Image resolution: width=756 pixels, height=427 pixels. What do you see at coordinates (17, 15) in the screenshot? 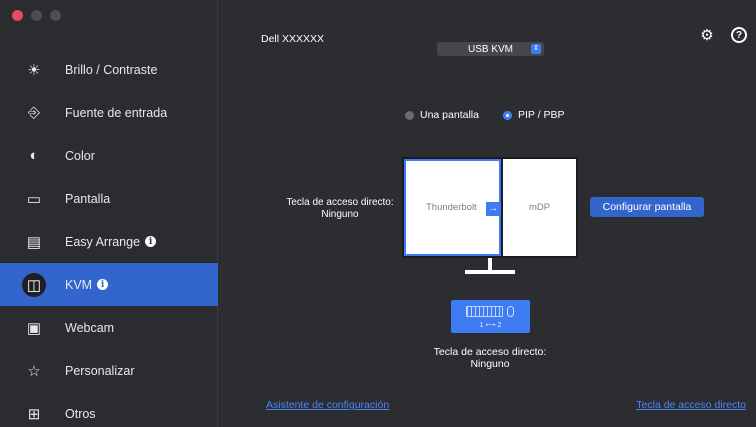
I see `close-window-button` at bounding box center [17, 15].